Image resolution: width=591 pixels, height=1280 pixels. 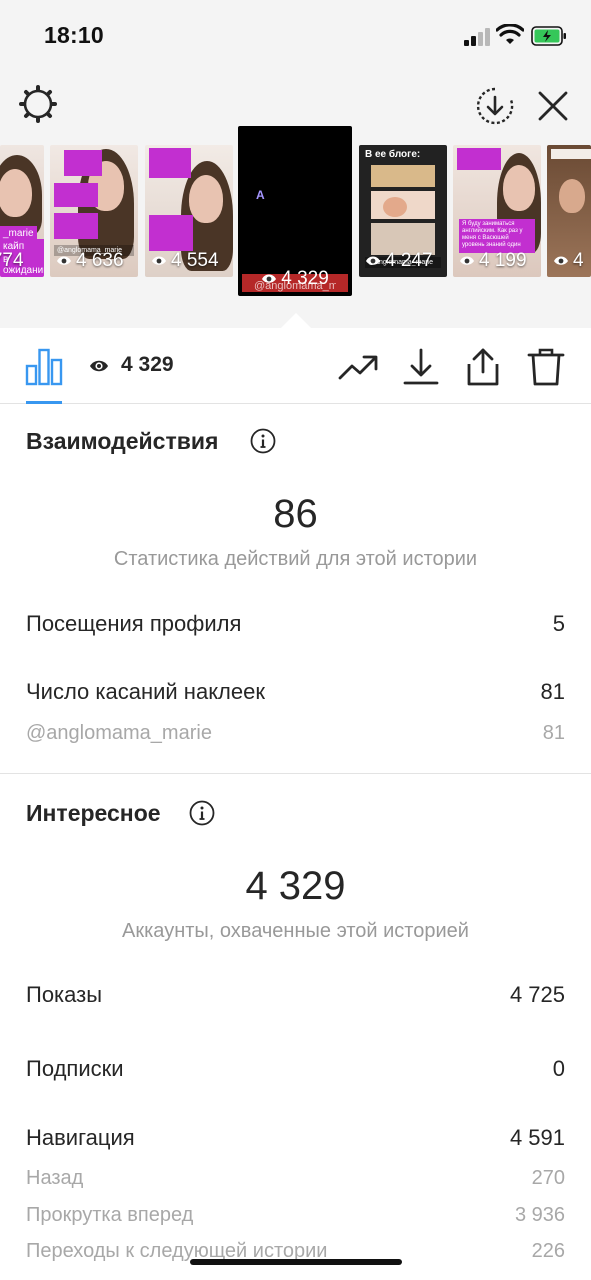 What do you see at coordinates (393, 154) in the screenshot?
I see `story-header-text: В ее блоге:` at bounding box center [393, 154].